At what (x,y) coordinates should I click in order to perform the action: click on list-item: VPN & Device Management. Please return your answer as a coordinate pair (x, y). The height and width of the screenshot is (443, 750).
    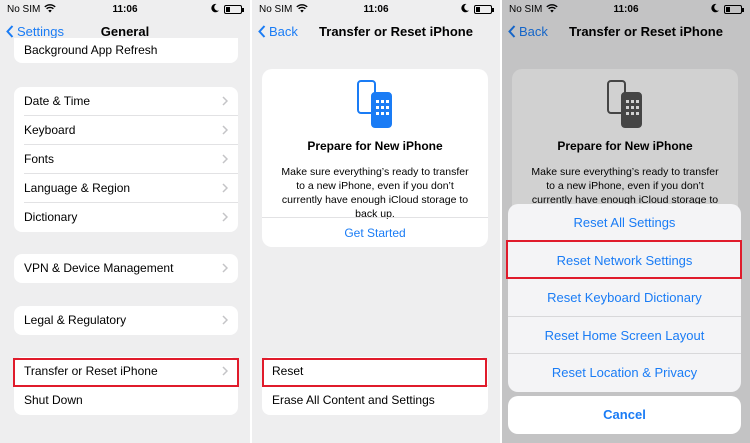
    Looking at the image, I should click on (131, 268).